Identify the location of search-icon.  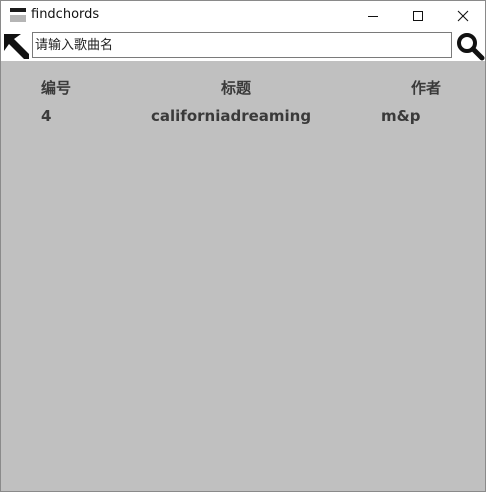
(471, 47).